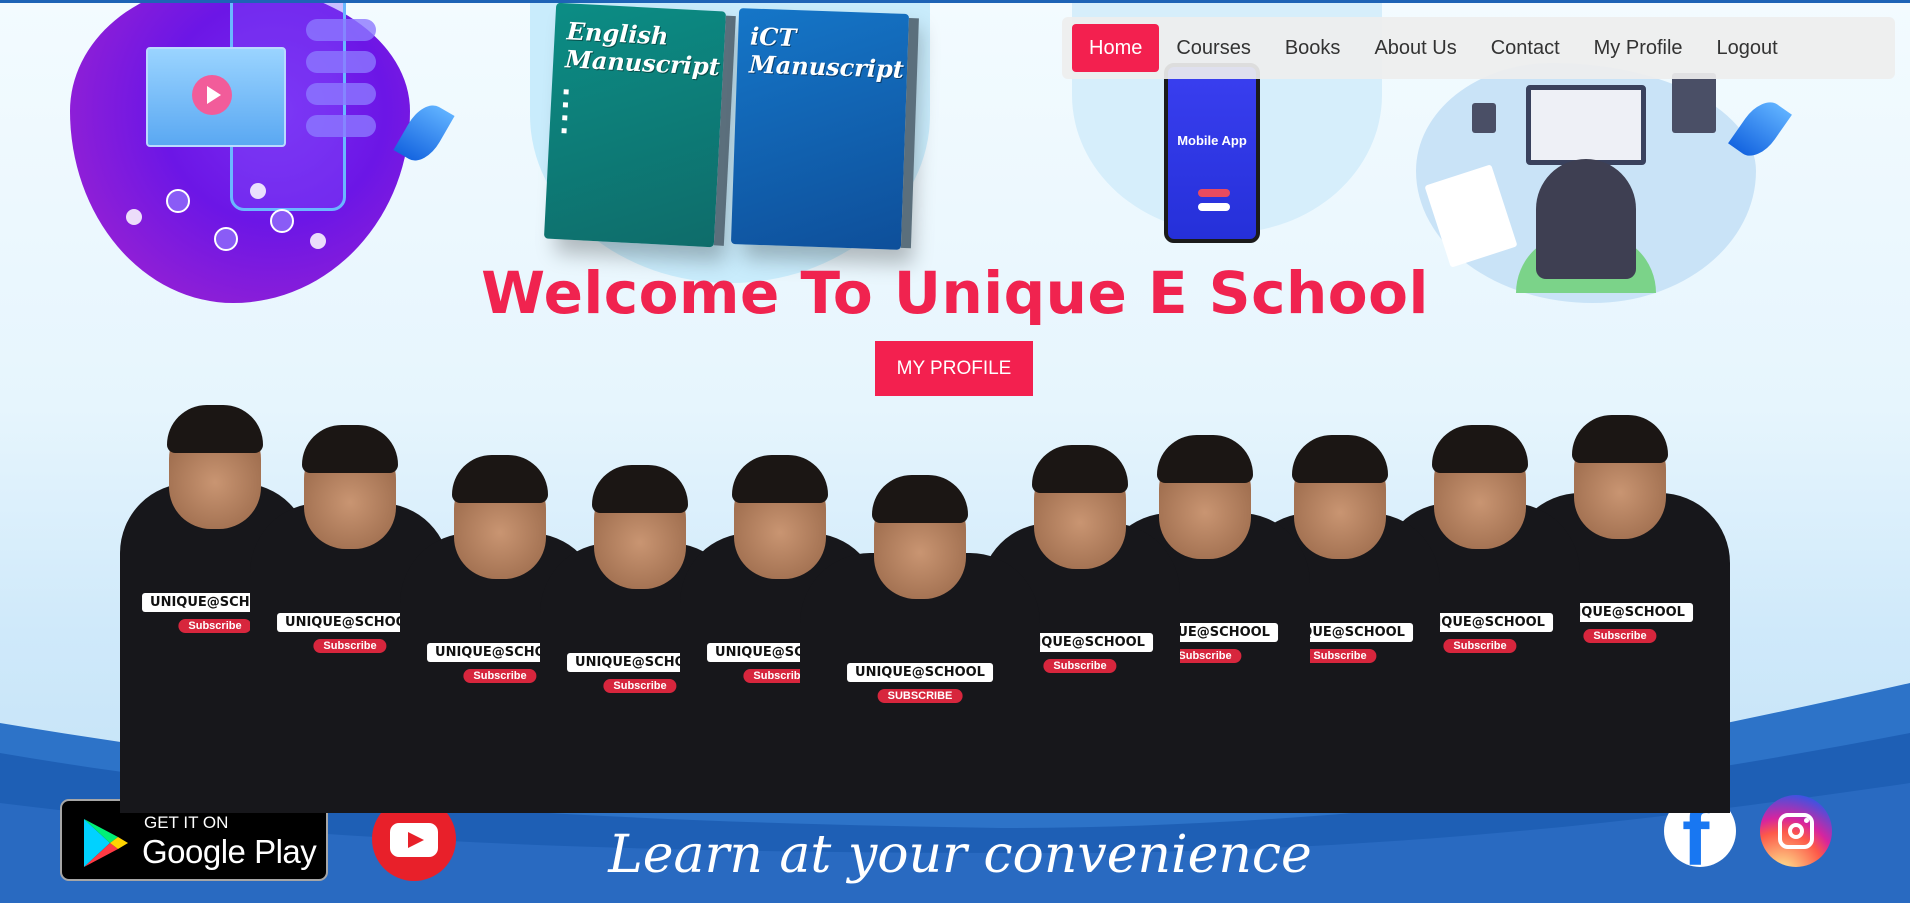 The height and width of the screenshot is (903, 1910). I want to click on nav-courses: Courses, so click(1213, 48).